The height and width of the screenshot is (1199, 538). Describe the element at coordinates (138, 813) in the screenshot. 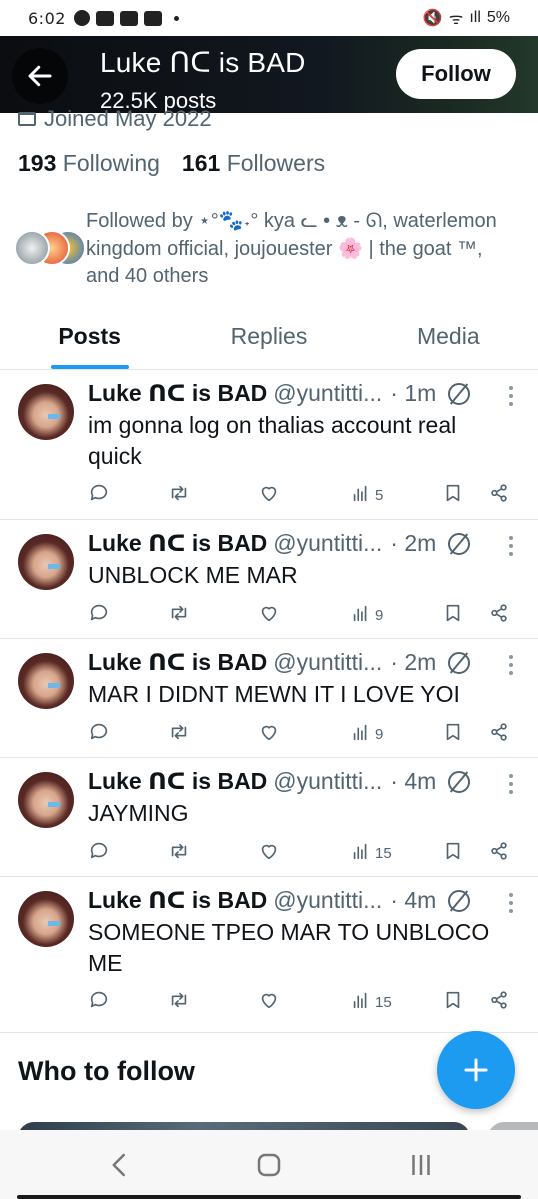

I see `post-text: JAYMING` at that location.